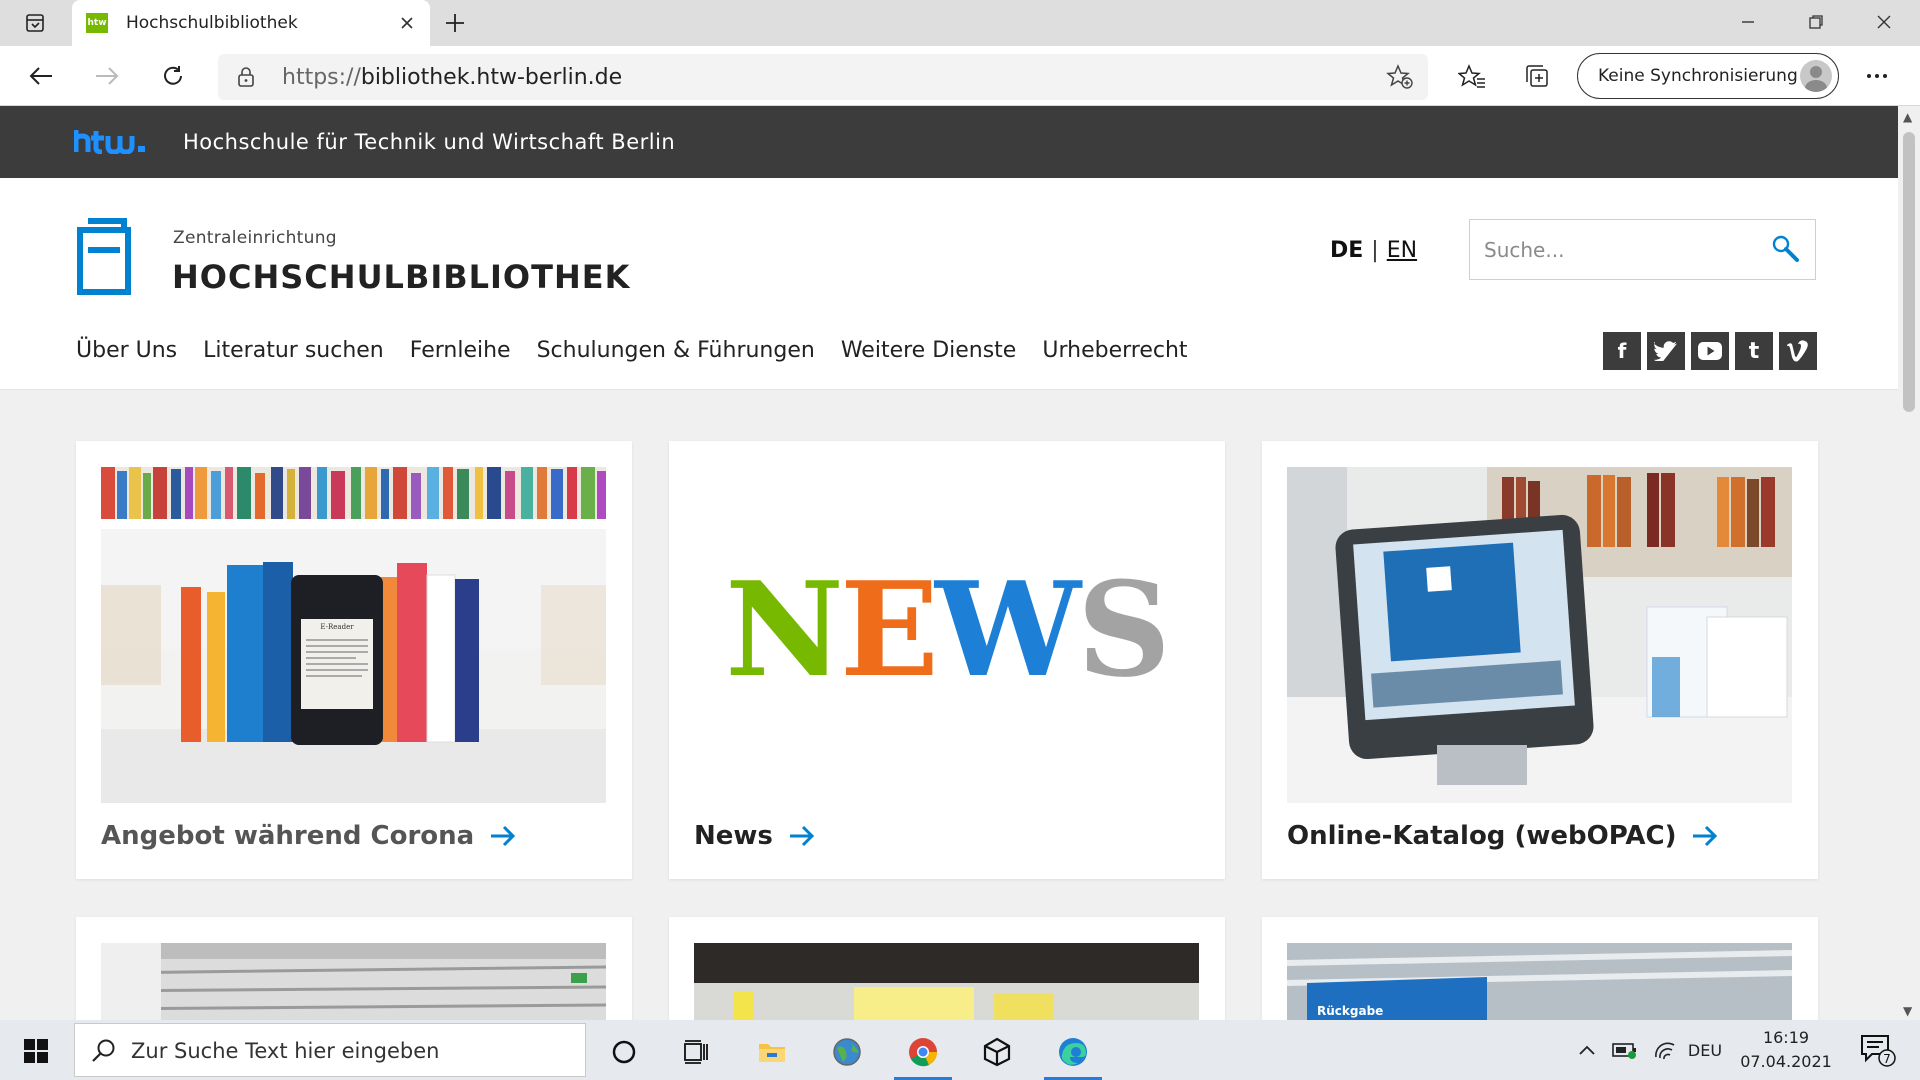  I want to click on card-image-library-hall, so click(353, 981).